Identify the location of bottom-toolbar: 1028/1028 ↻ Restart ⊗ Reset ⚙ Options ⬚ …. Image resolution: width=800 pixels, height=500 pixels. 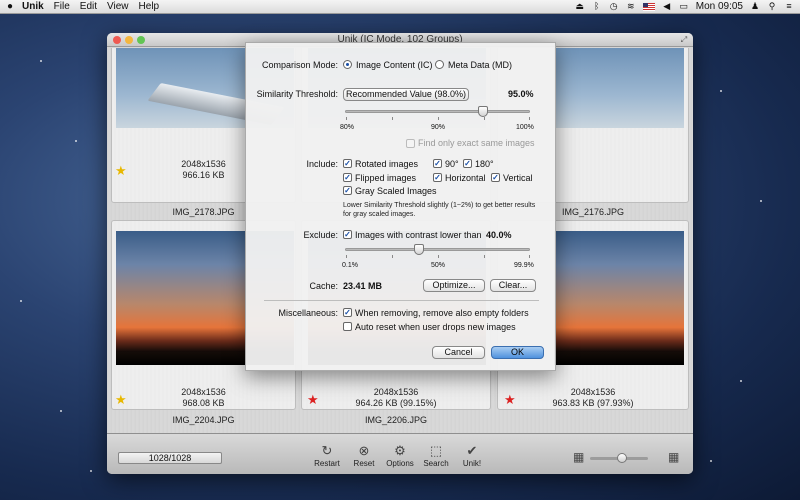
(400, 453).